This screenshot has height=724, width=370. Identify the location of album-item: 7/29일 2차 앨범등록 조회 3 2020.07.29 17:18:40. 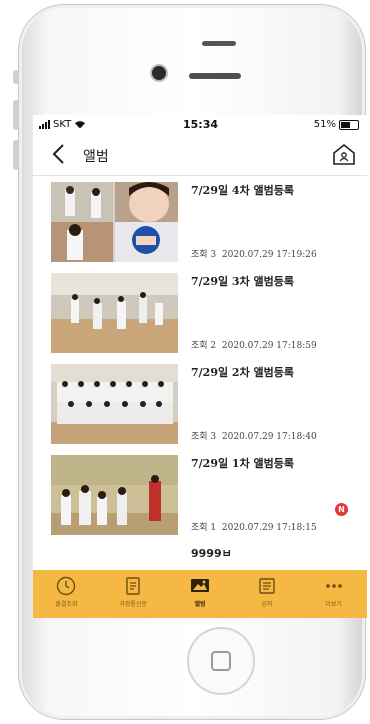
(200, 407).